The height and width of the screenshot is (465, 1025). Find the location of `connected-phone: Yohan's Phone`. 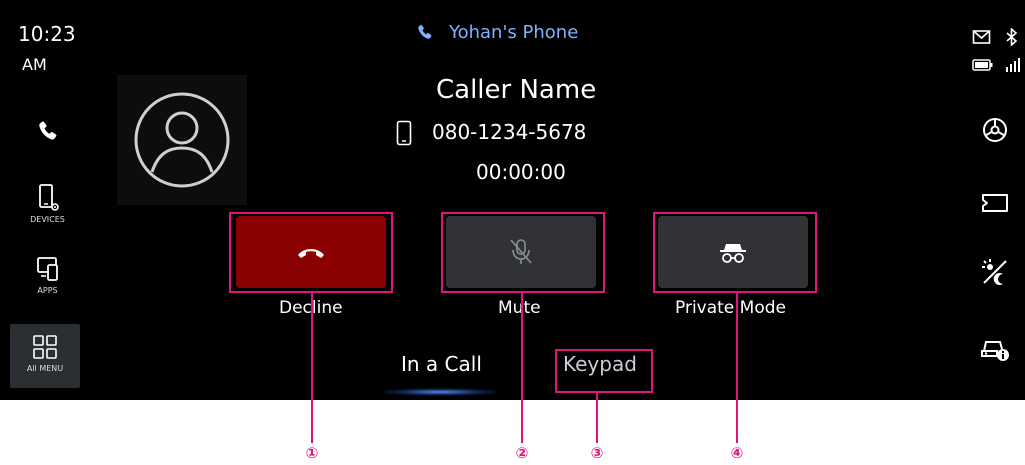

connected-phone: Yohan's Phone is located at coordinates (496, 32).